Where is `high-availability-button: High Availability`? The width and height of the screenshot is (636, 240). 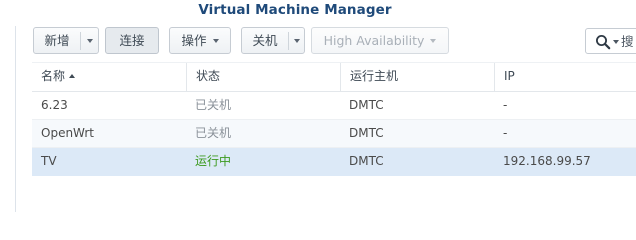
high-availability-button: High Availability is located at coordinates (380, 40).